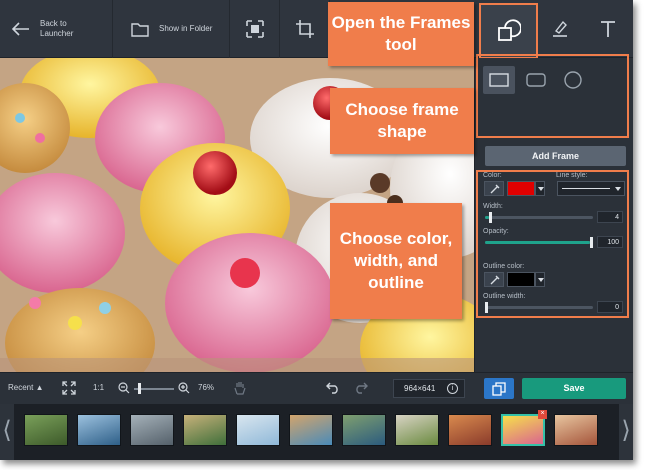 This screenshot has height=470, width=645. I want to click on crop-select-icon, so click(254, 29).